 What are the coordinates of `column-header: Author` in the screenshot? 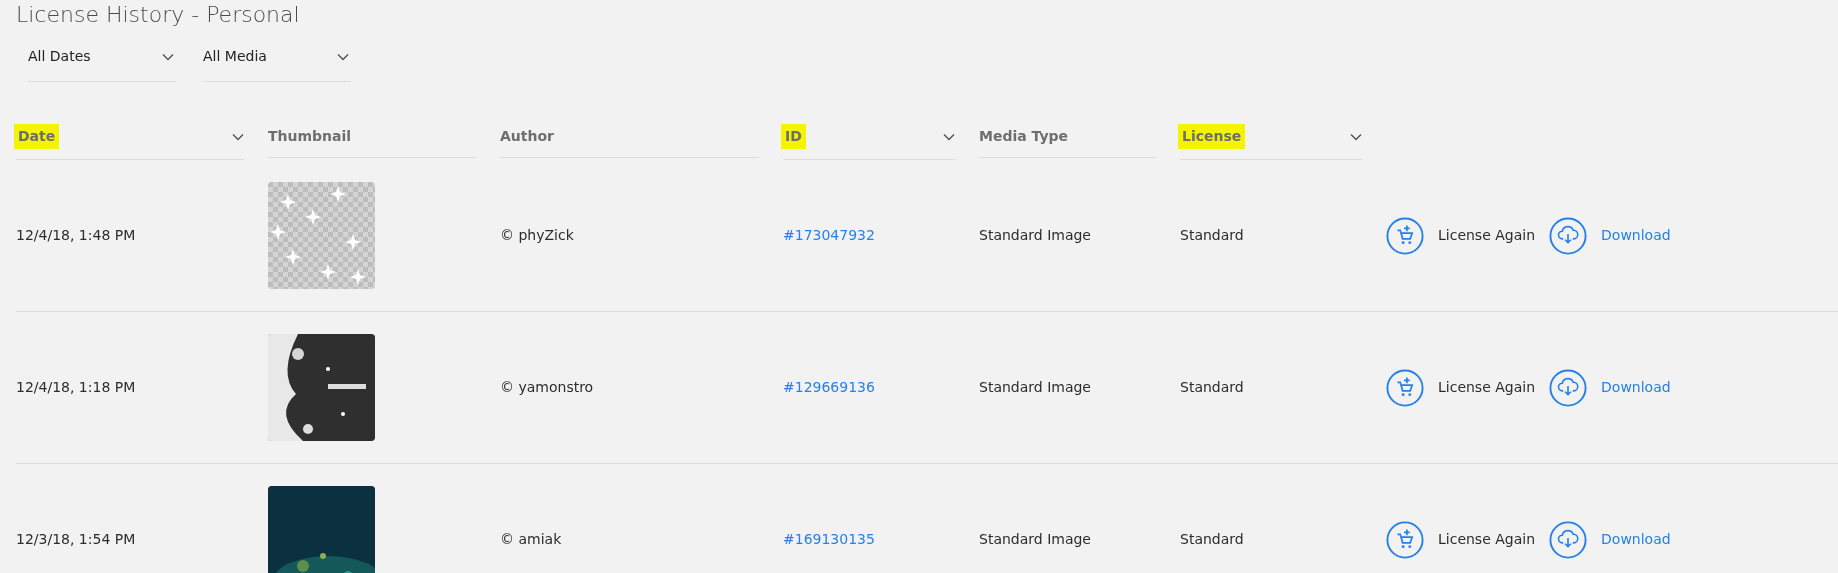 It's located at (527, 137).